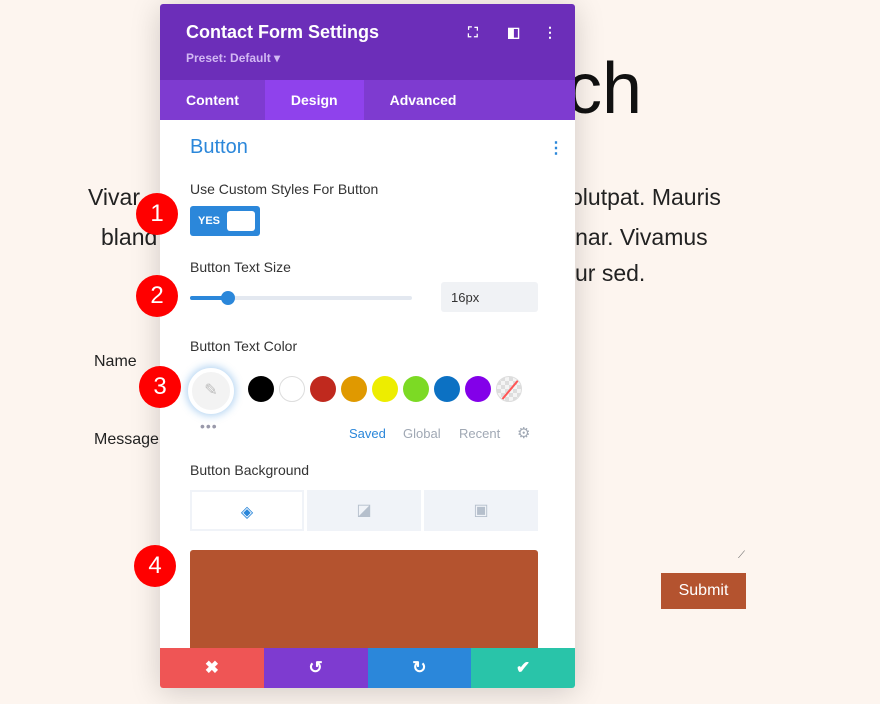 This screenshot has width=880, height=704. Describe the element at coordinates (160, 387) in the screenshot. I see `annotation-3: 3` at that location.